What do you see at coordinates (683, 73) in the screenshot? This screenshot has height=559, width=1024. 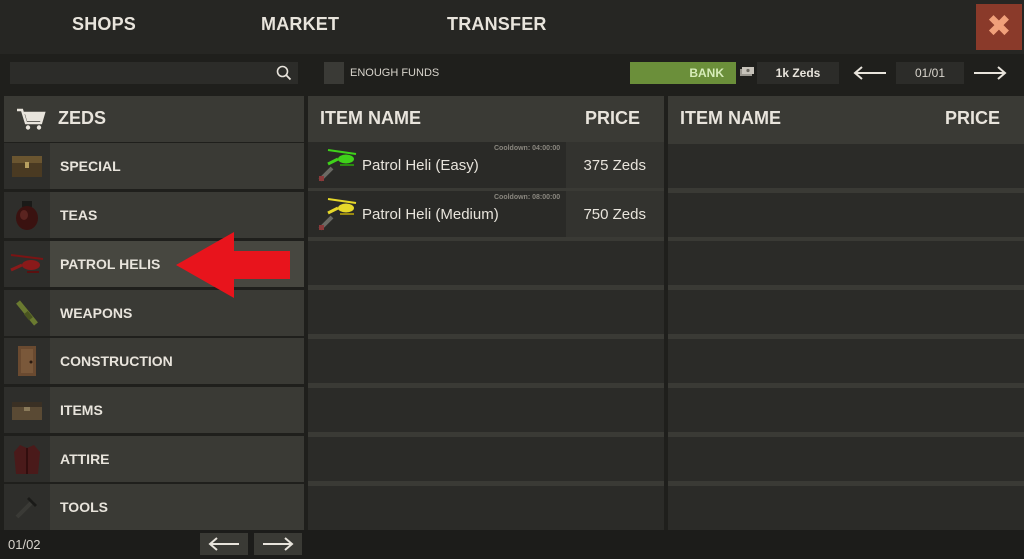 I see `bank-button: BANK` at bounding box center [683, 73].